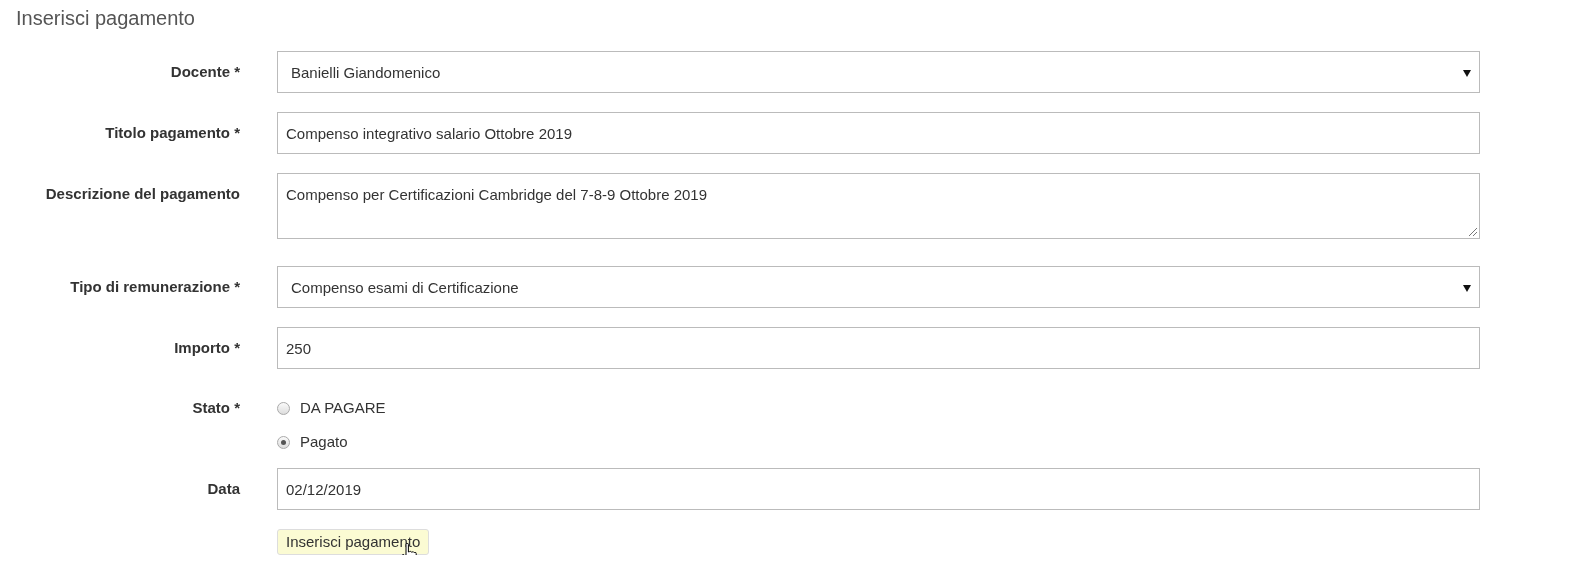  What do you see at coordinates (878, 348) in the screenshot?
I see `input-field: 250` at bounding box center [878, 348].